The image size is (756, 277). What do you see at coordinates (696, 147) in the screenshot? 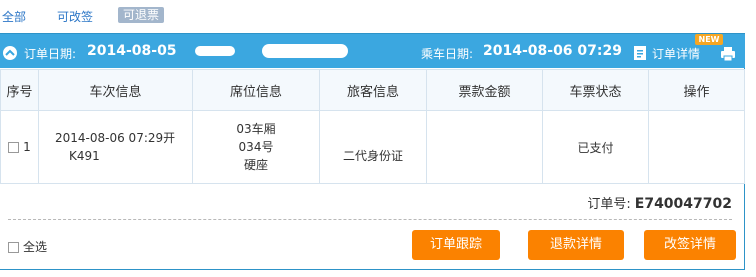
I see `action-cell` at bounding box center [696, 147].